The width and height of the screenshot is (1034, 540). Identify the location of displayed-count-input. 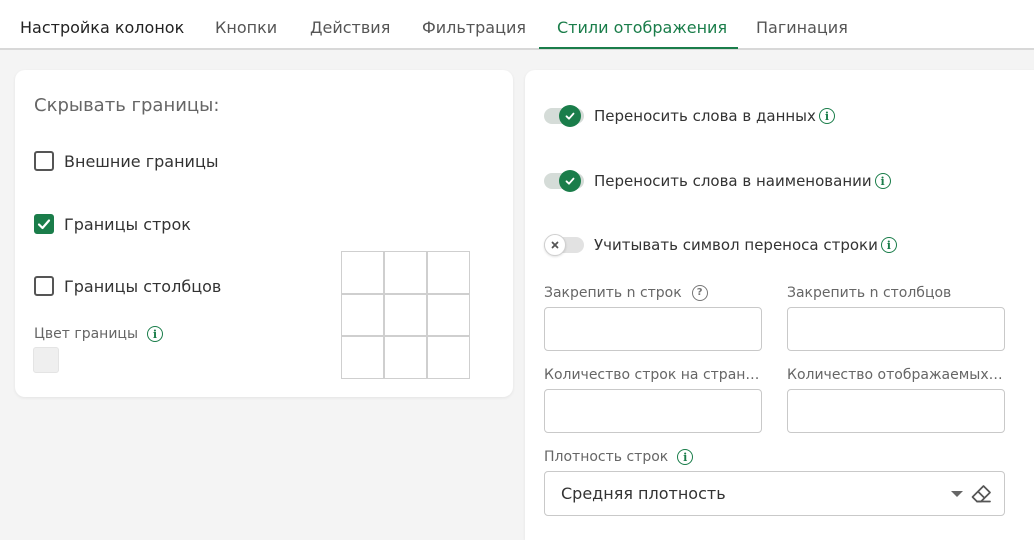
(896, 411).